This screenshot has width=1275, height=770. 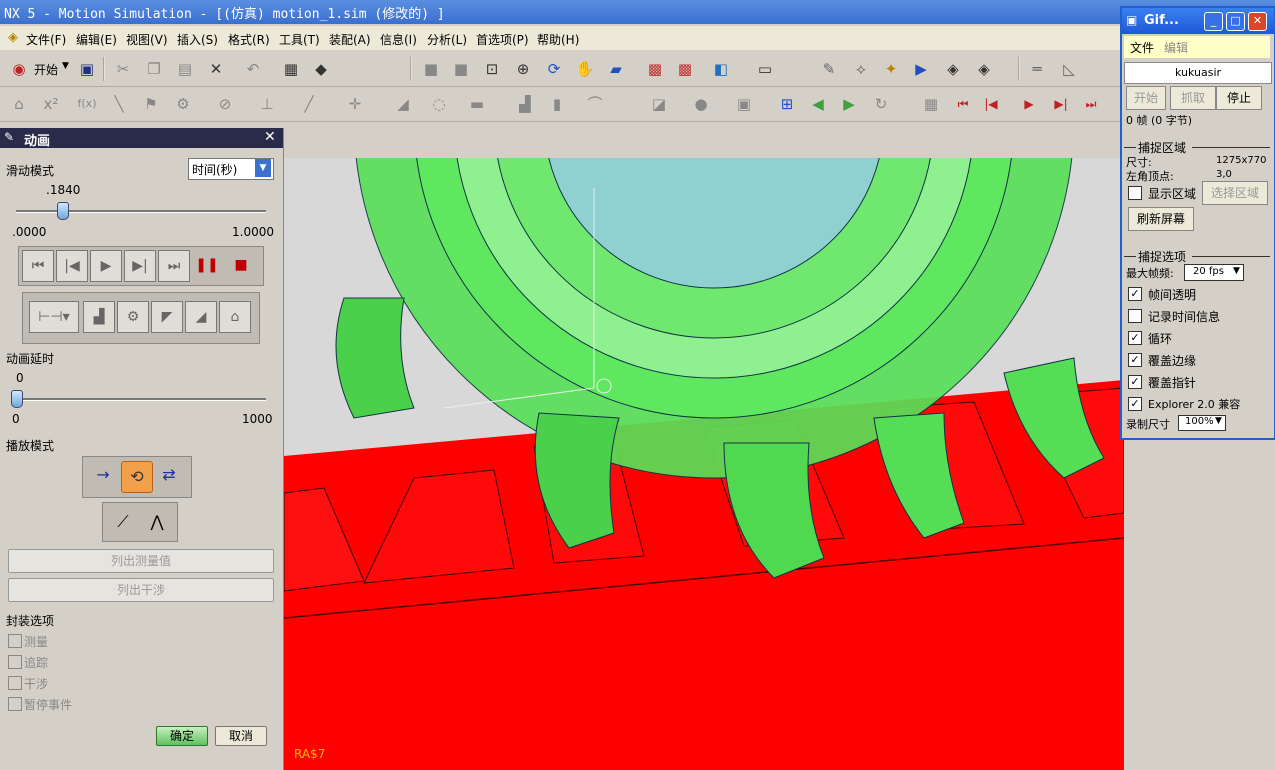 I want to click on interference-tool-button: ⚙, so click(x=133, y=317).